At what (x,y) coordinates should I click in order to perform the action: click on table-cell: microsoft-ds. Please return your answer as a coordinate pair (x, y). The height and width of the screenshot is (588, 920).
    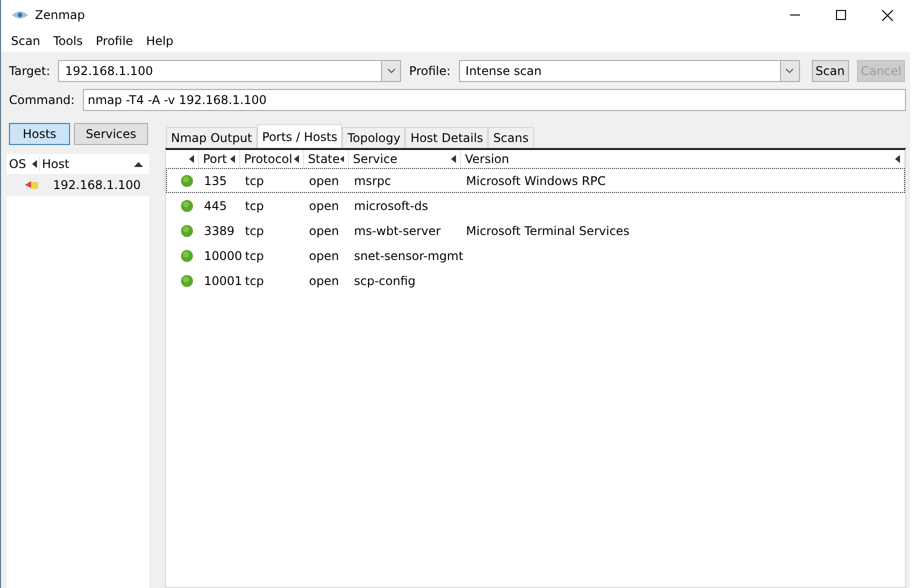
    Looking at the image, I should click on (391, 205).